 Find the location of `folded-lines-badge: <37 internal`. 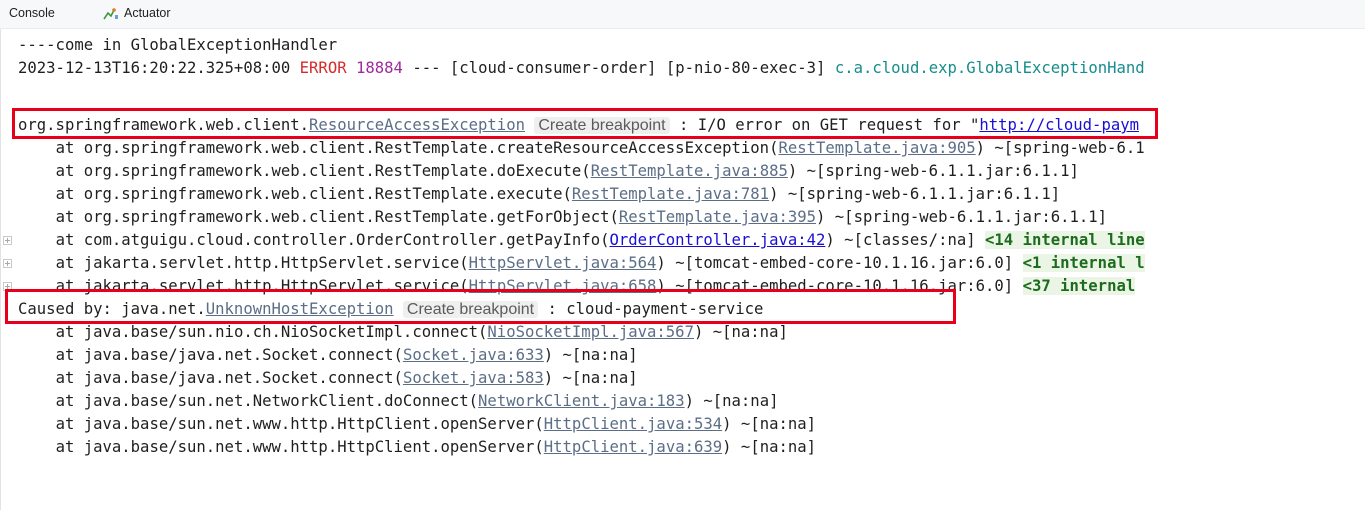

folded-lines-badge: <37 internal is located at coordinates (1079, 286).